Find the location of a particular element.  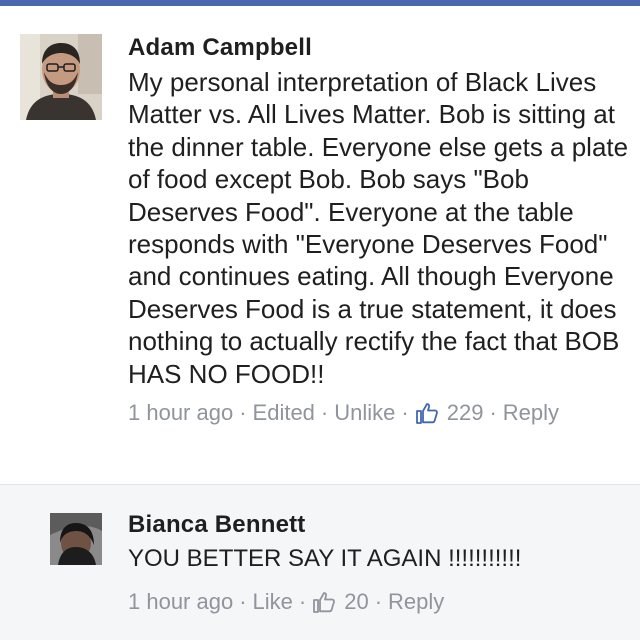

comment-text: YOU BETTER SAY IT AGAIN !!!!!!!!!!! is located at coordinates (325, 558).